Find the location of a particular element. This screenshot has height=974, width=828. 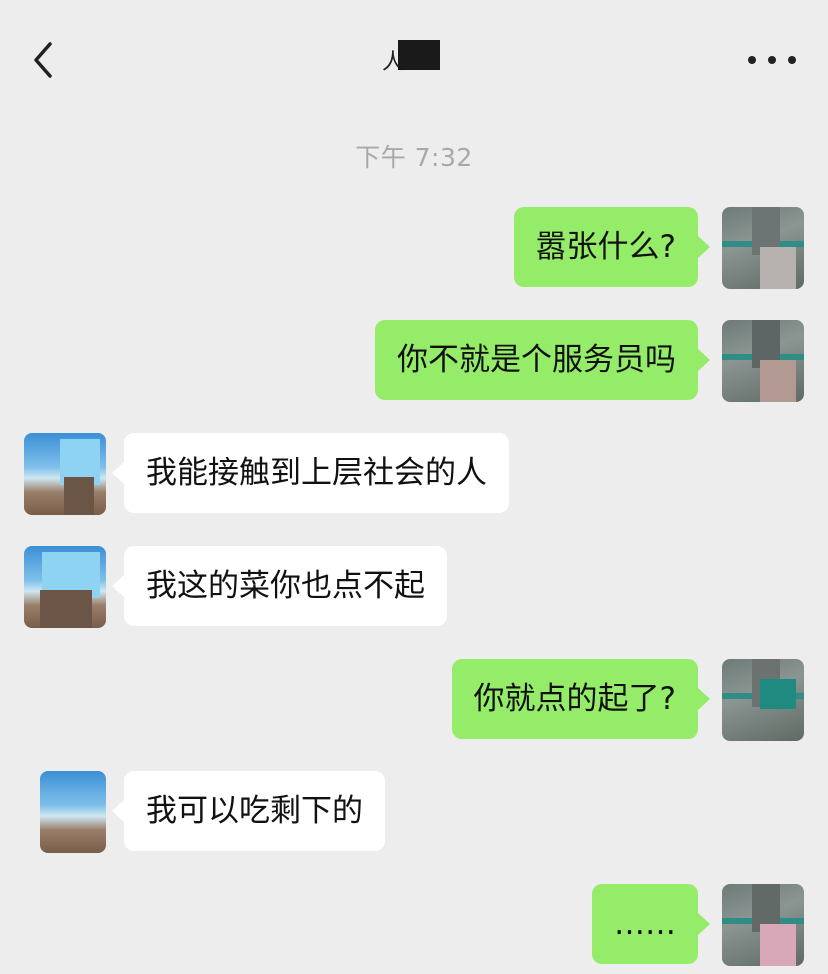

message-bubble-outgoing: 嚣张什么? is located at coordinates (612, 247).